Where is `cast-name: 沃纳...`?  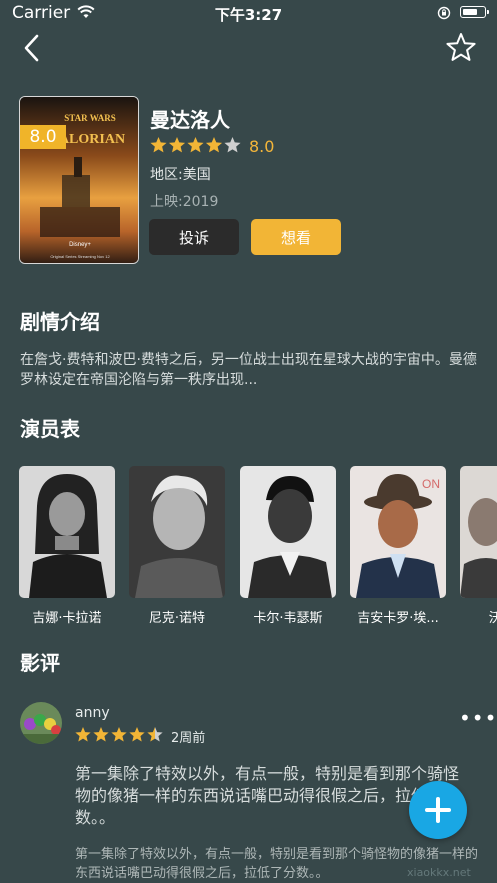 cast-name: 沃纳... is located at coordinates (492, 618).